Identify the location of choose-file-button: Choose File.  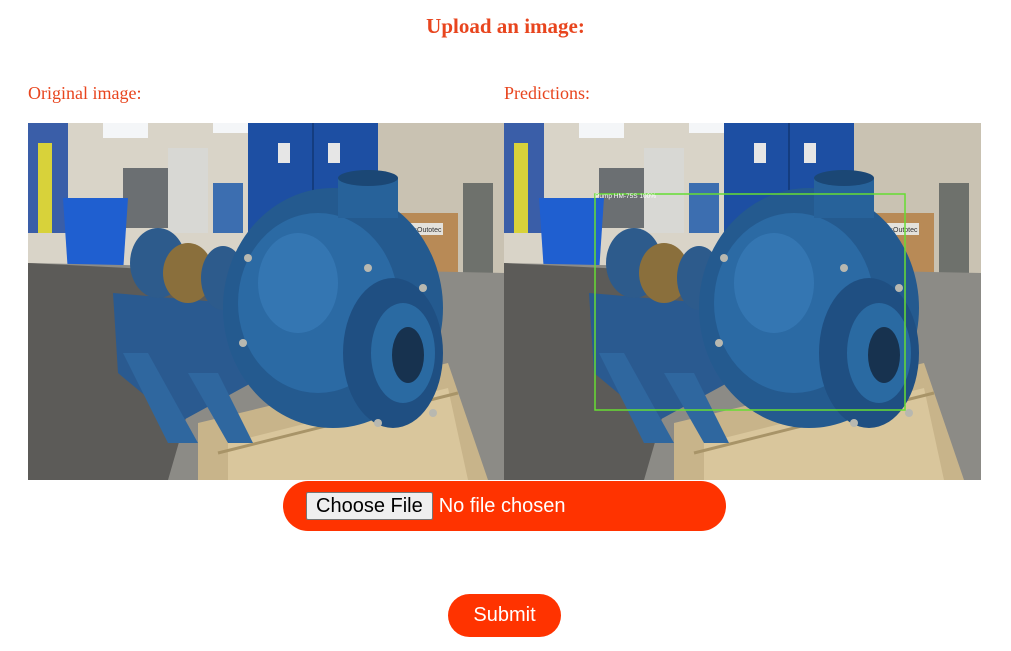
(369, 506).